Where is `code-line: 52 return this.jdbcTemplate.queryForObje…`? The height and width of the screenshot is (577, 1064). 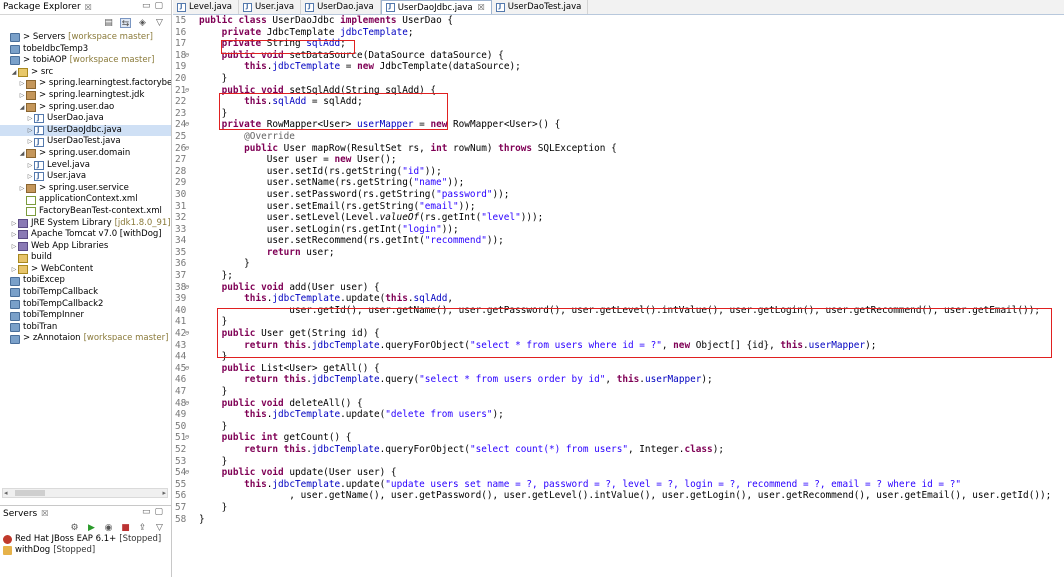 code-line: 52 return this.jdbcTemplate.queryForObje… is located at coordinates (618, 450).